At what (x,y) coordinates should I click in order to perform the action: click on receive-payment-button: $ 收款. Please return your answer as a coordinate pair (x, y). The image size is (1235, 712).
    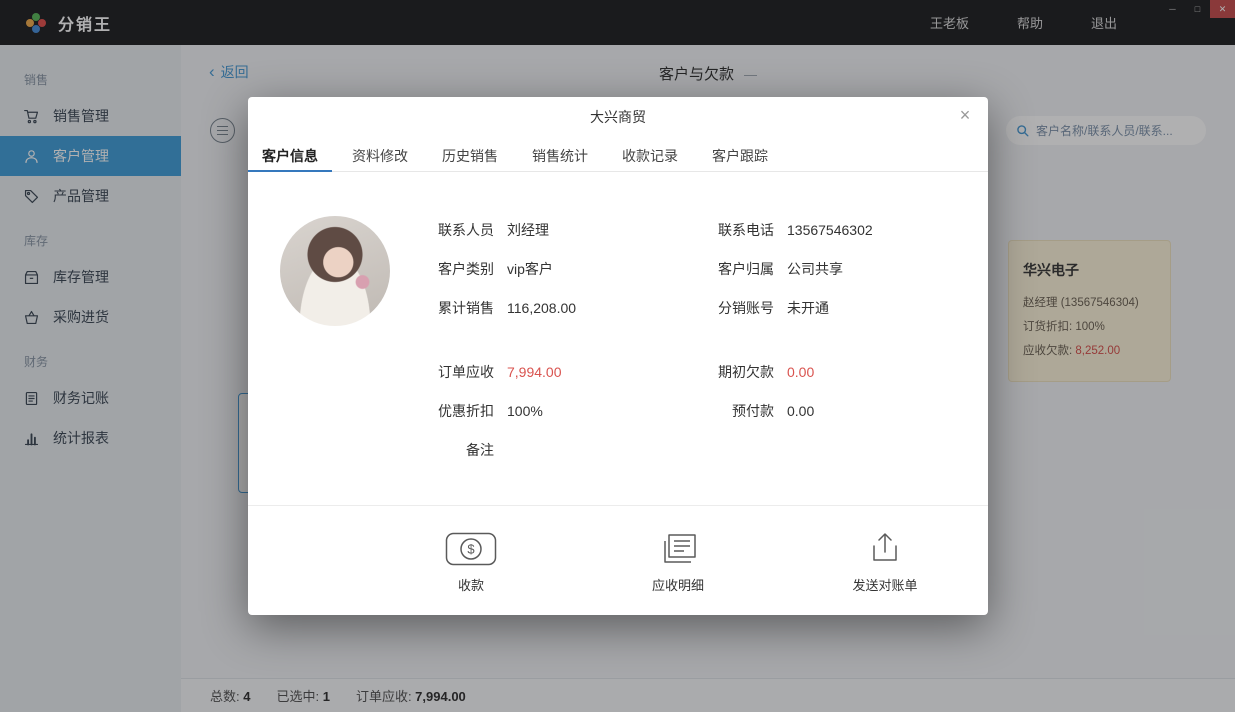
    Looking at the image, I should click on (471, 561).